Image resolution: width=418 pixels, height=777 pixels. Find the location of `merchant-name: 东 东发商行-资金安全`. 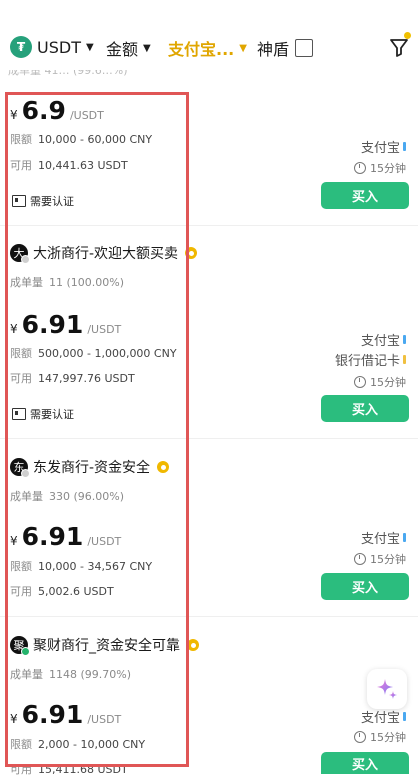

merchant-name: 东 东发商行-资金安全 is located at coordinates (90, 467).